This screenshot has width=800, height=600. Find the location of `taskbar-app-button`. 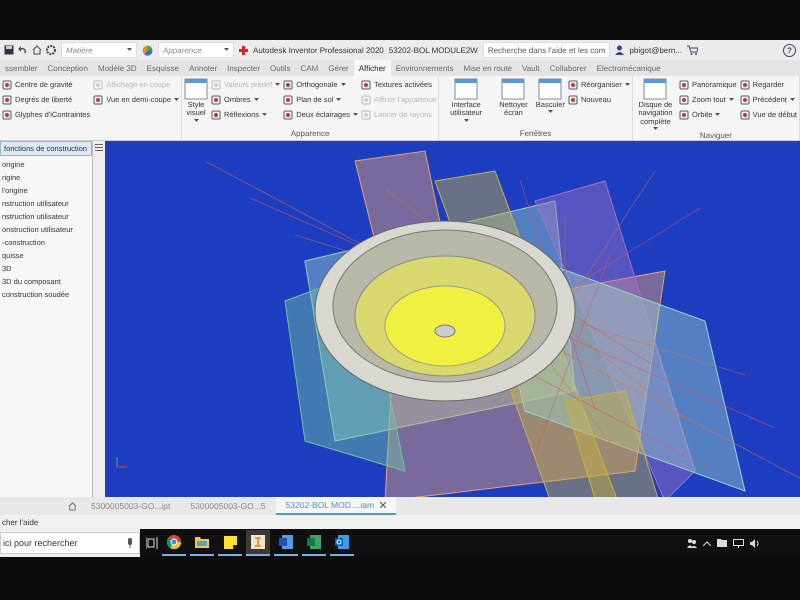

taskbar-app-button is located at coordinates (258, 543).